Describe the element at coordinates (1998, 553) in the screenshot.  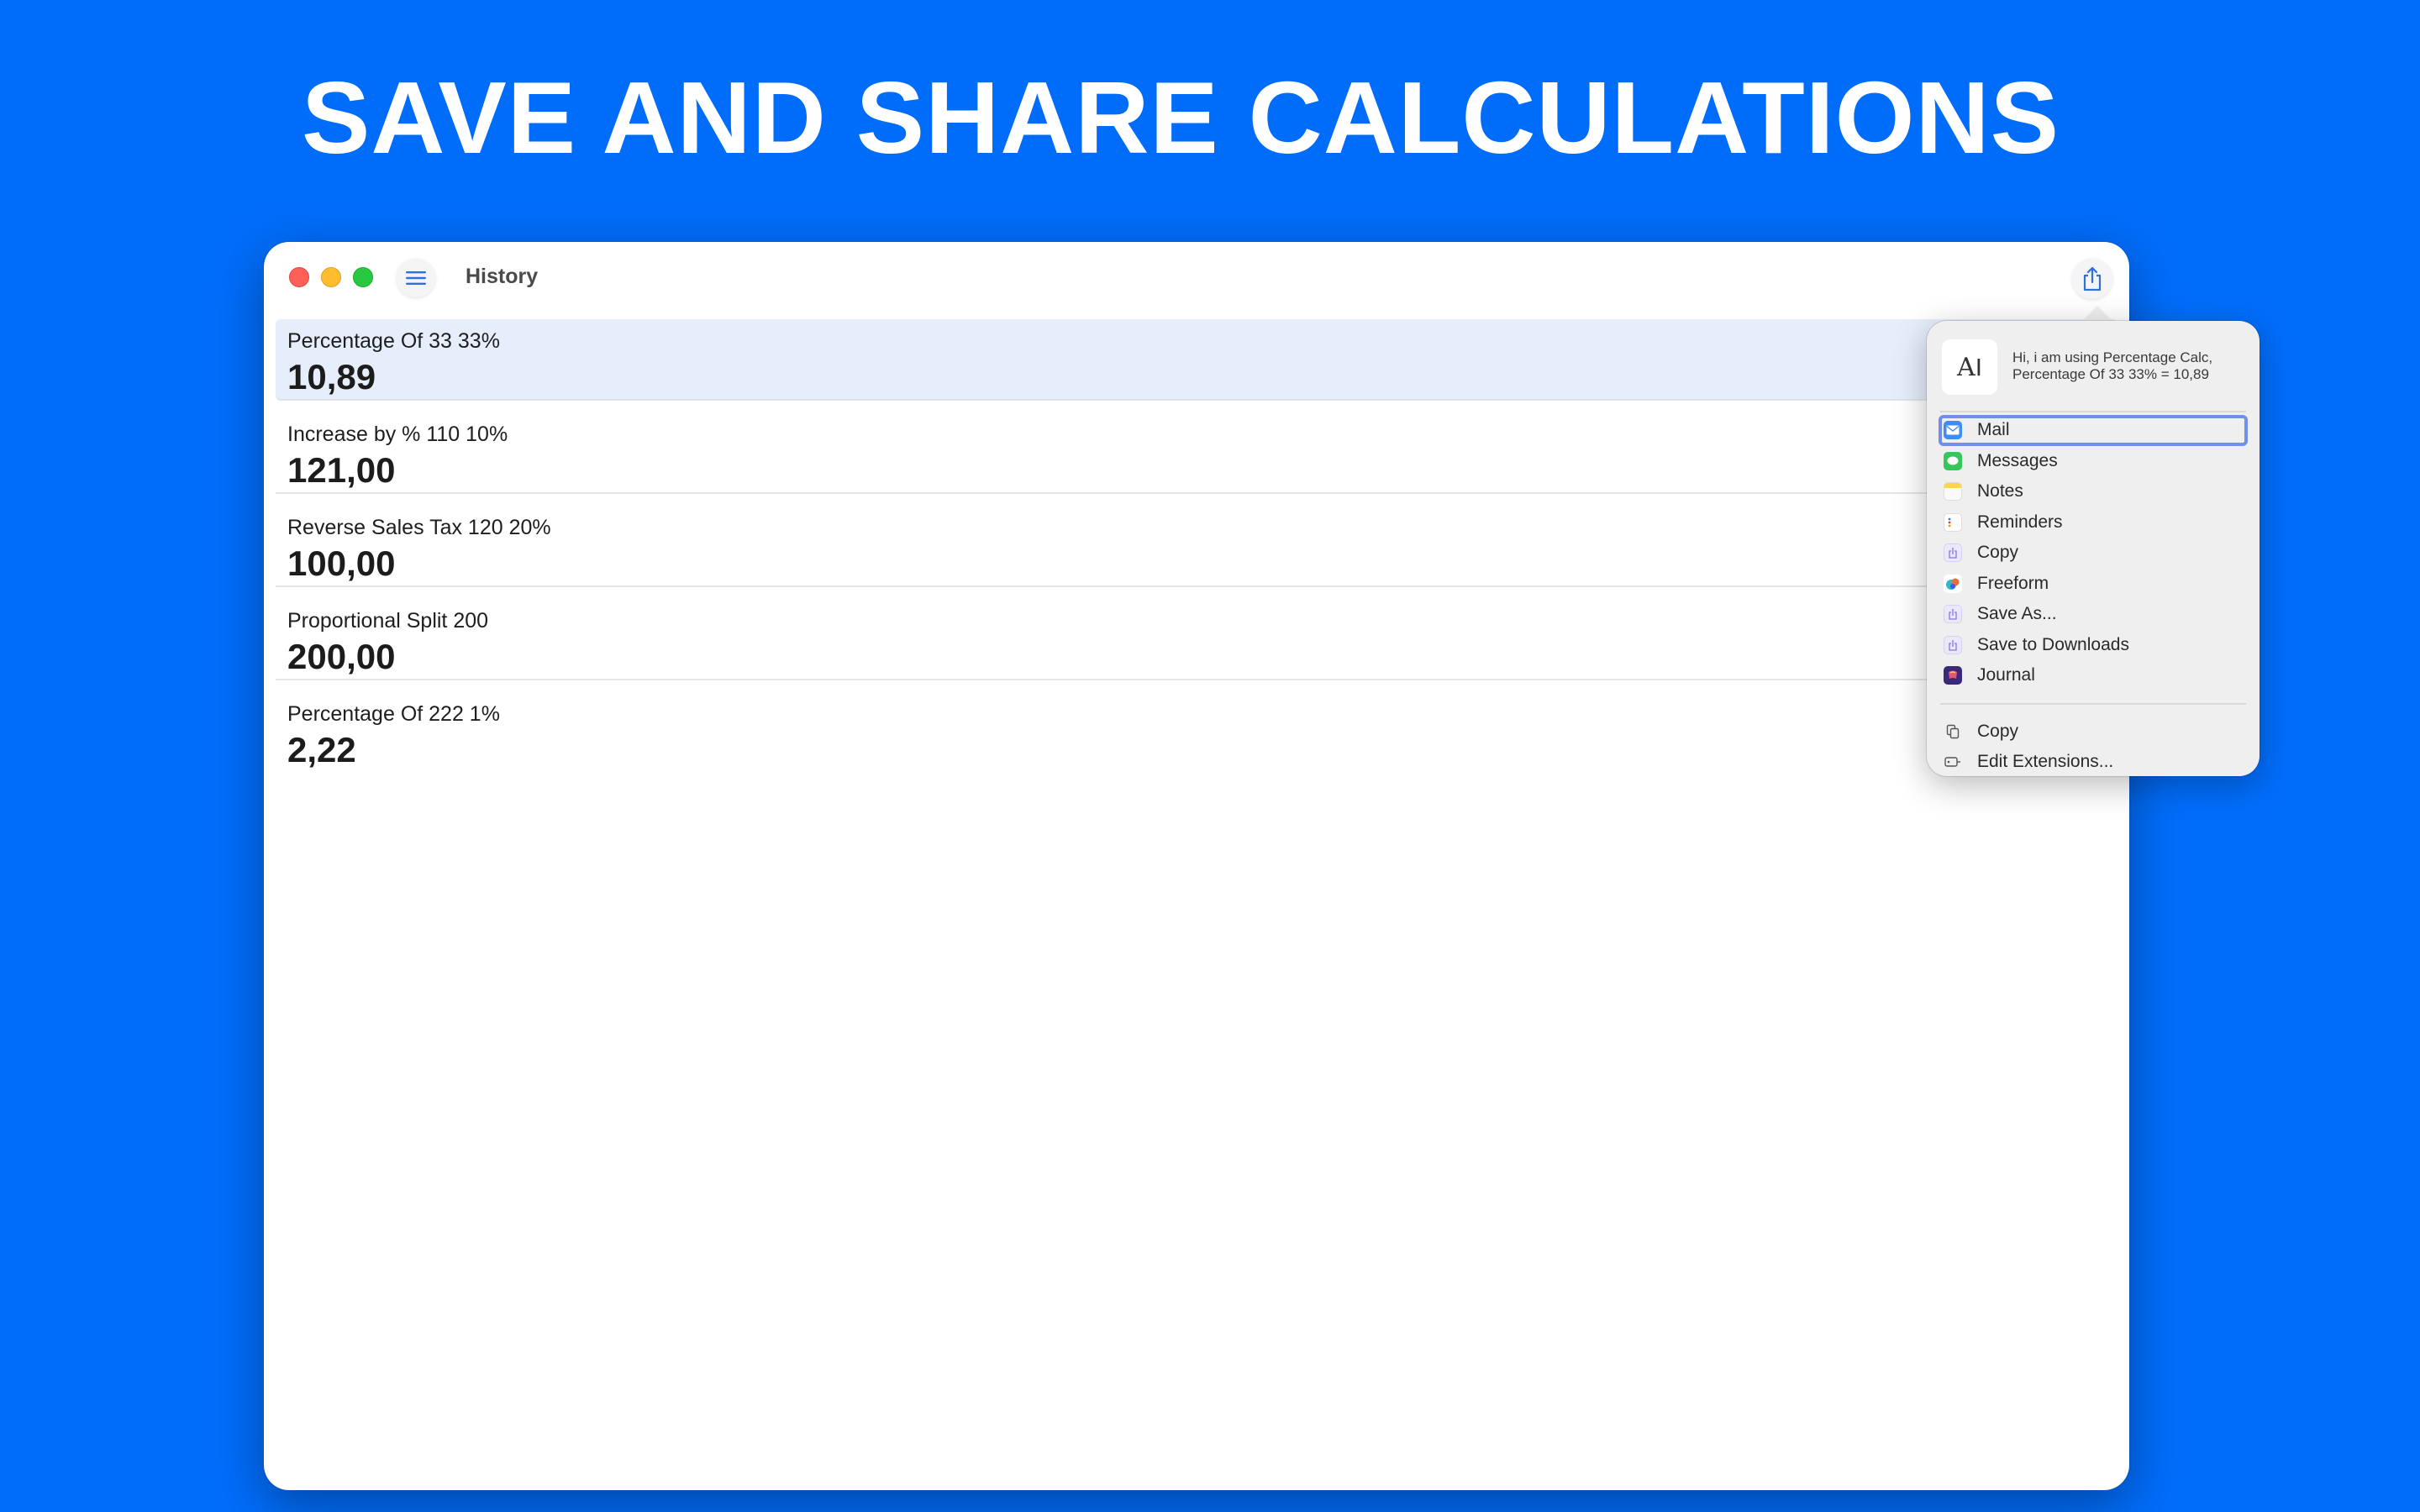
I see `share-item-label: Copy` at that location.